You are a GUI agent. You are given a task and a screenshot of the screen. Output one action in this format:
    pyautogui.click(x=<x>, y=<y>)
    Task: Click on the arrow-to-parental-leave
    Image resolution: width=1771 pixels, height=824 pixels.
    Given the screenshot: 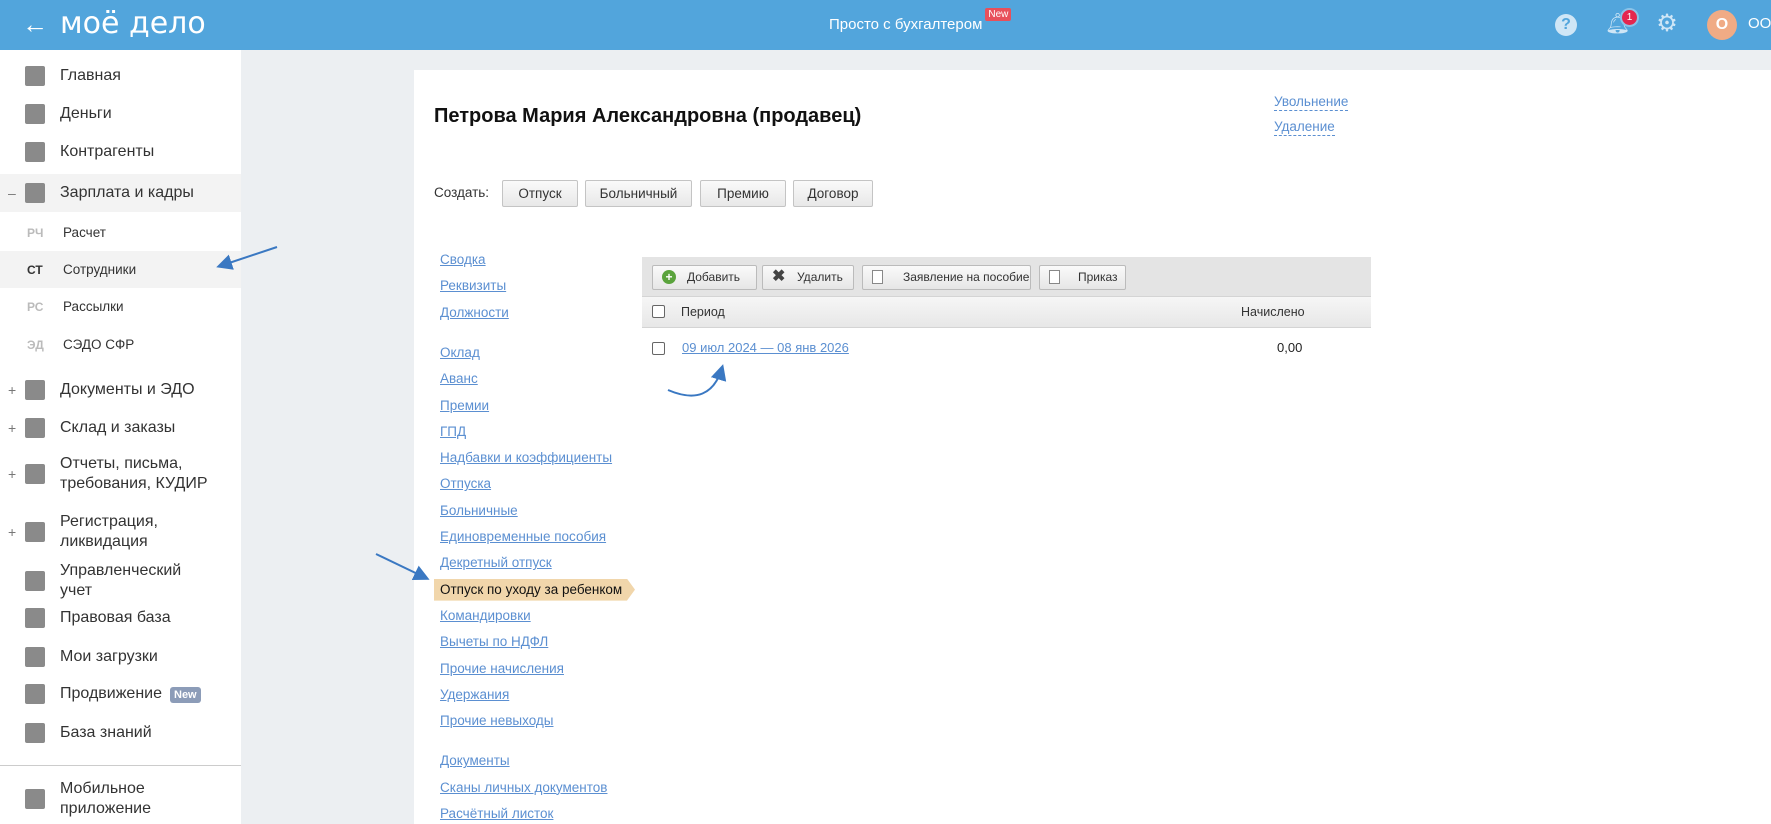 What is the action you would take?
    pyautogui.click(x=402, y=567)
    